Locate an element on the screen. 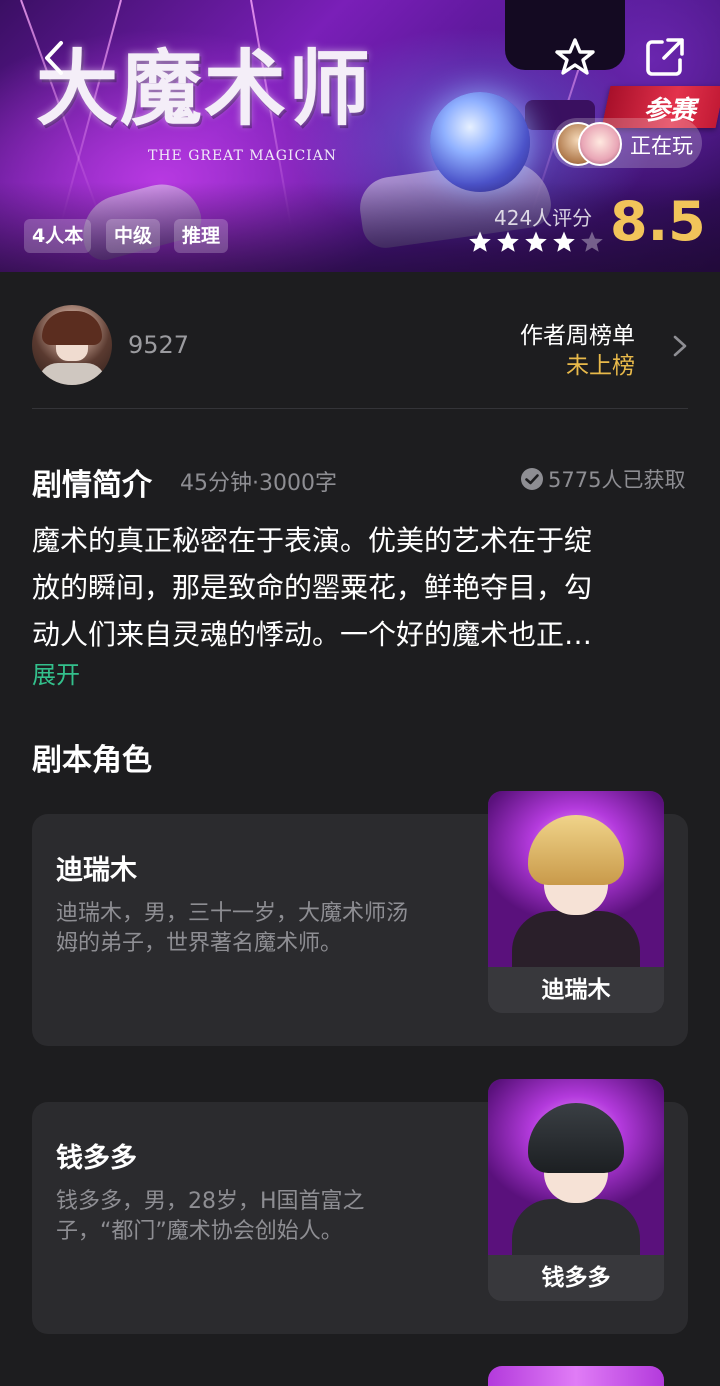  author-avatar is located at coordinates (72, 345).